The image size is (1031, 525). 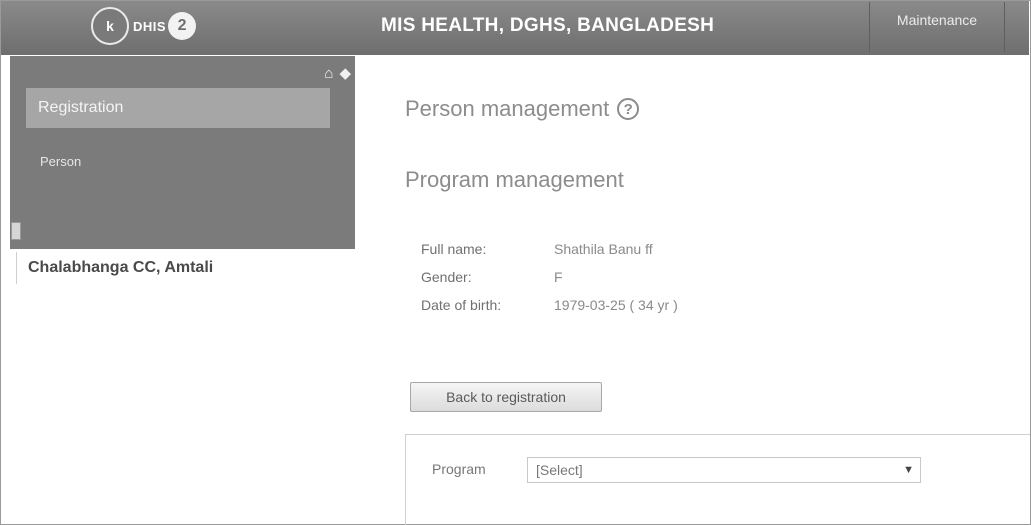 What do you see at coordinates (628, 109) in the screenshot?
I see `help-icon: ?` at bounding box center [628, 109].